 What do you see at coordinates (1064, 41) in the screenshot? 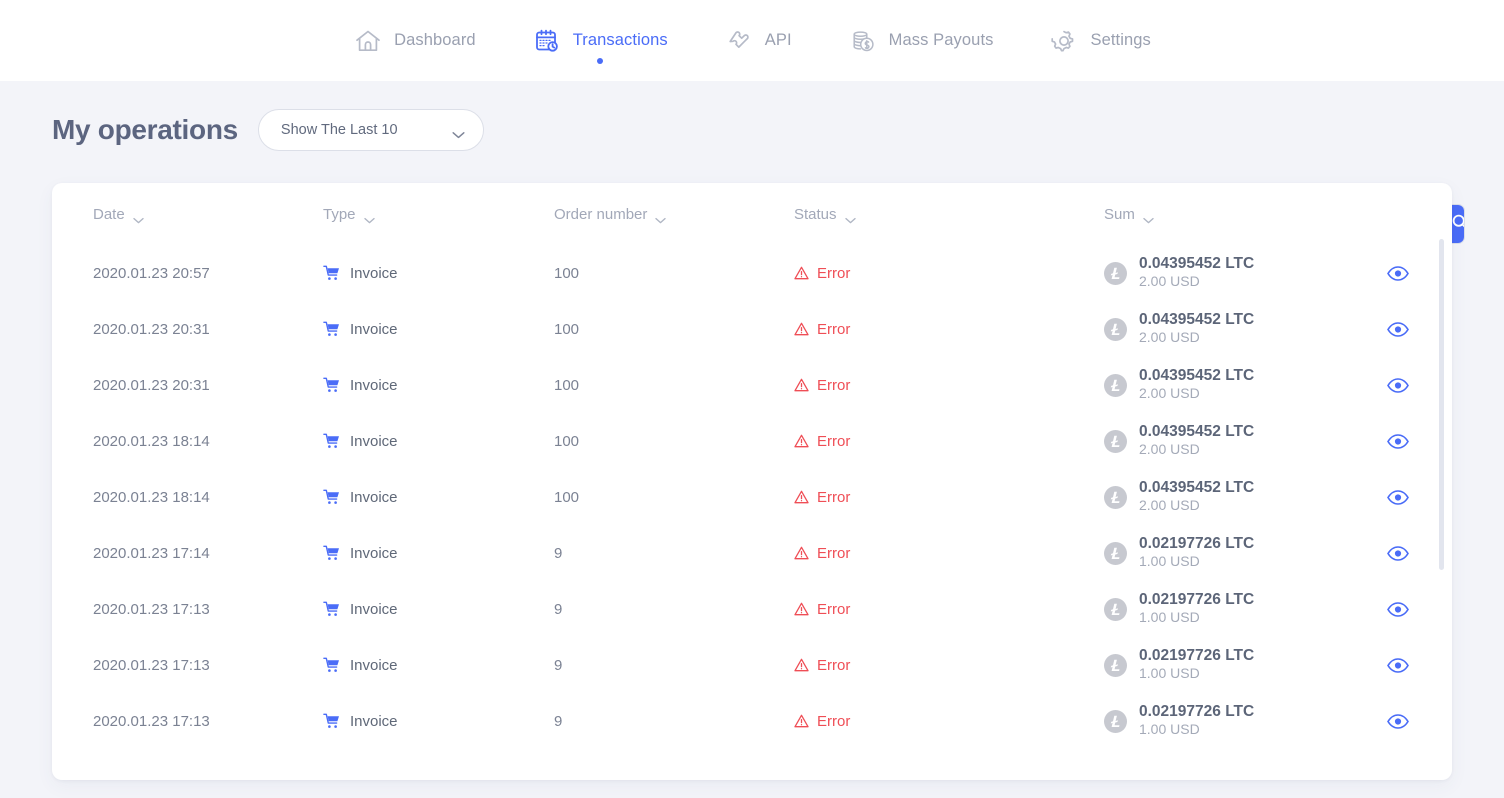
I see `gear-icon` at bounding box center [1064, 41].